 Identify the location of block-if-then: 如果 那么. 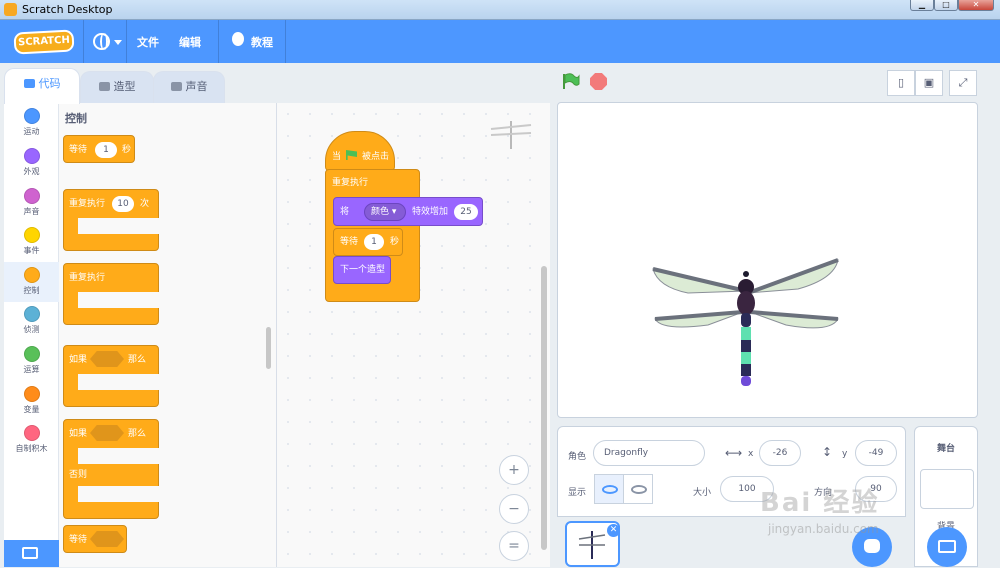
(111, 376).